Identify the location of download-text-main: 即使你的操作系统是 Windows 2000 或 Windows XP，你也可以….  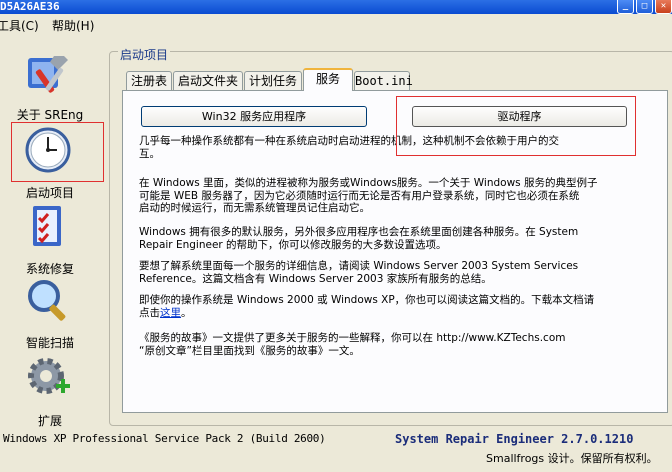
(367, 306).